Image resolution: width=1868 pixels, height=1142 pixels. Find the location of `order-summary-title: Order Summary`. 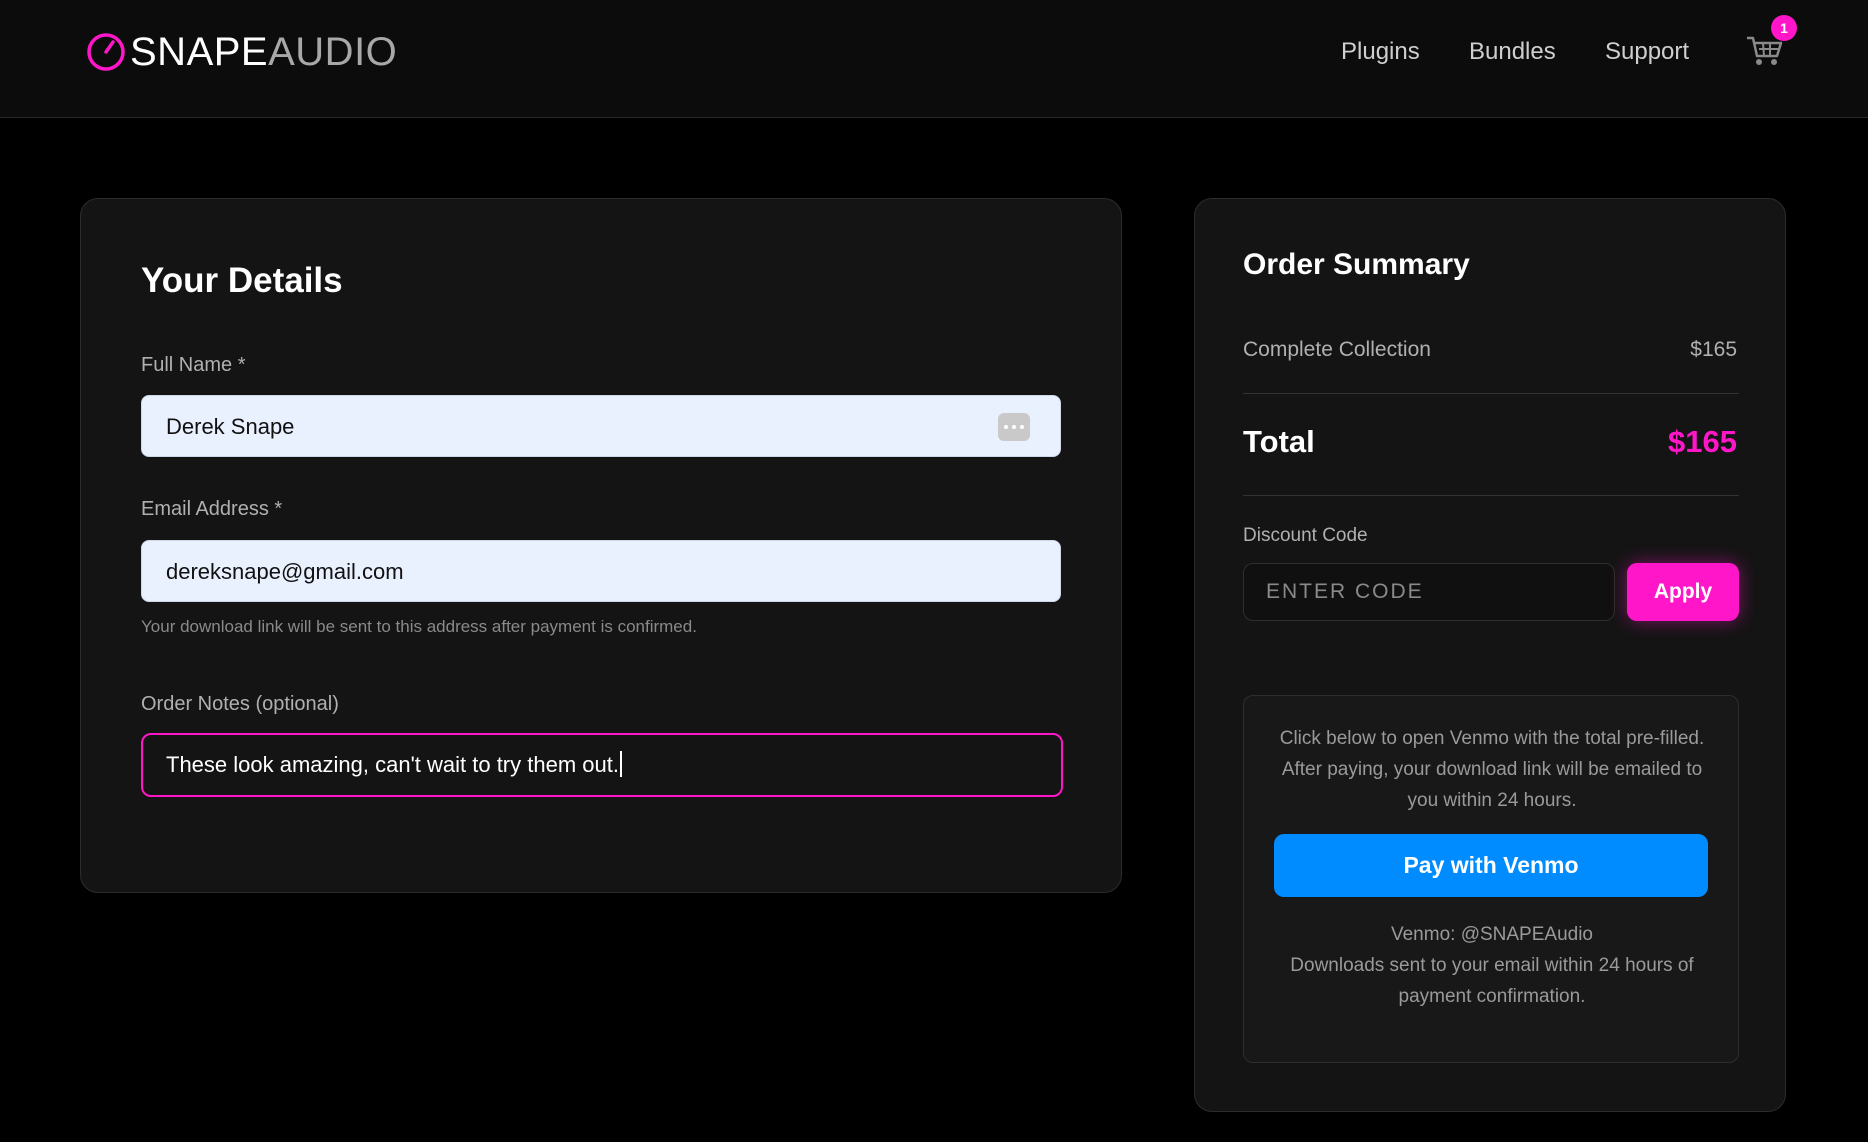

order-summary-title: Order Summary is located at coordinates (1356, 264).